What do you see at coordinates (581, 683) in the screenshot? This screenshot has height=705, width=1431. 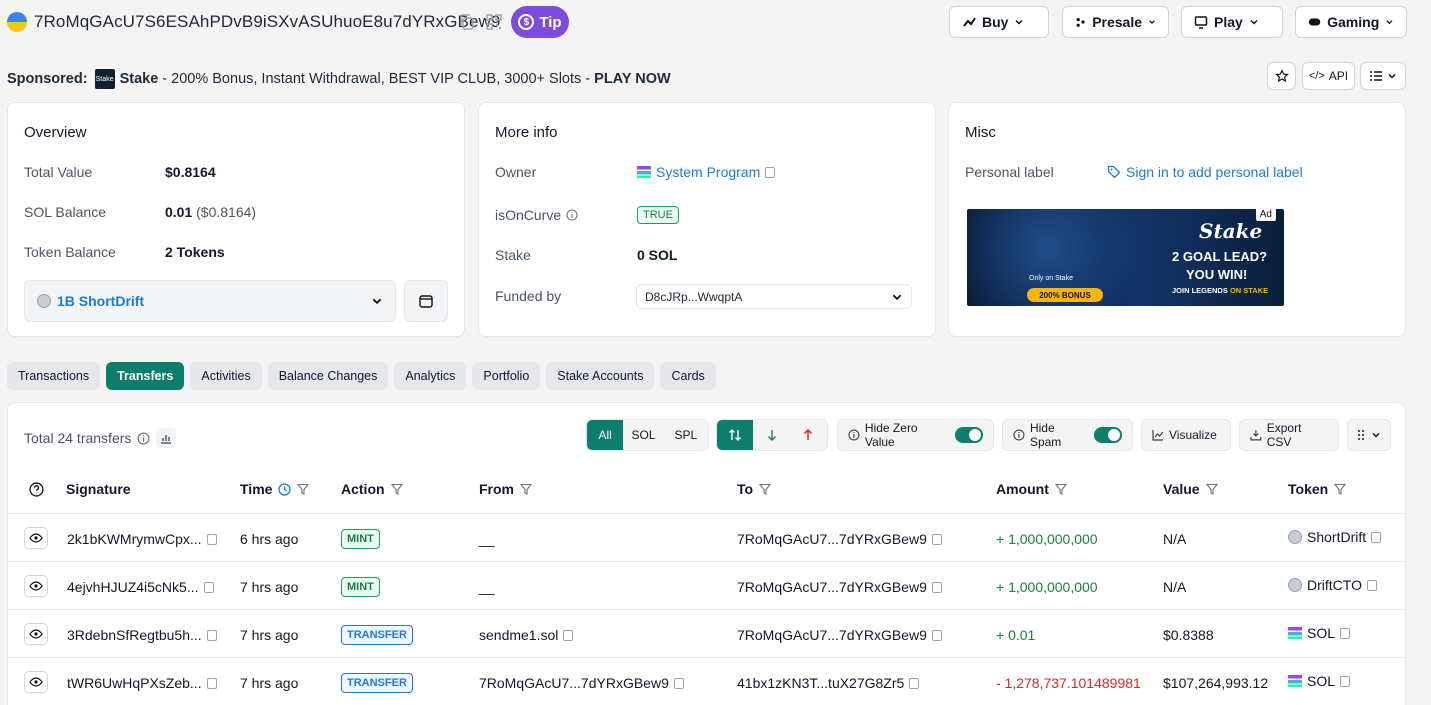 I see `from-cell: 7RoMqGAcU7...7dYRxGBew9` at bounding box center [581, 683].